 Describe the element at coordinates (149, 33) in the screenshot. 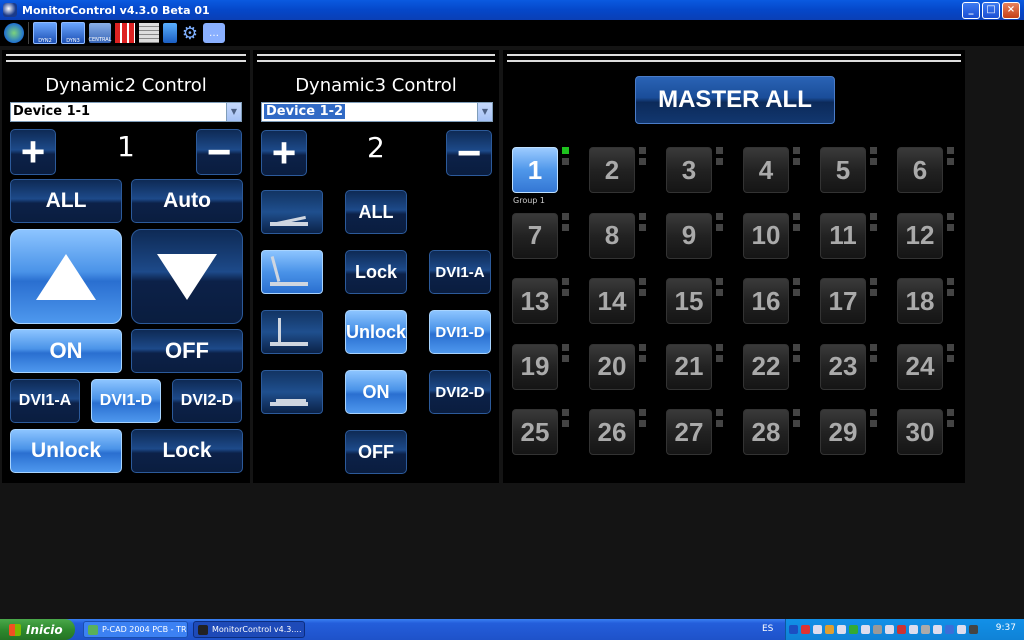

I see `list-icon` at that location.